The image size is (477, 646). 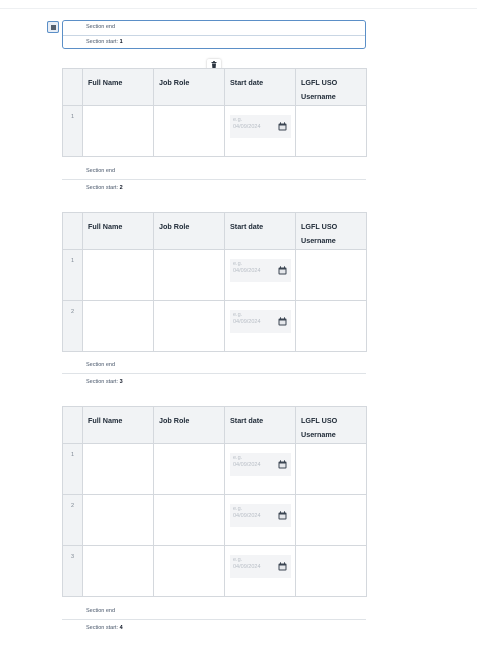 I want to click on row-number: 3, so click(x=72, y=571).